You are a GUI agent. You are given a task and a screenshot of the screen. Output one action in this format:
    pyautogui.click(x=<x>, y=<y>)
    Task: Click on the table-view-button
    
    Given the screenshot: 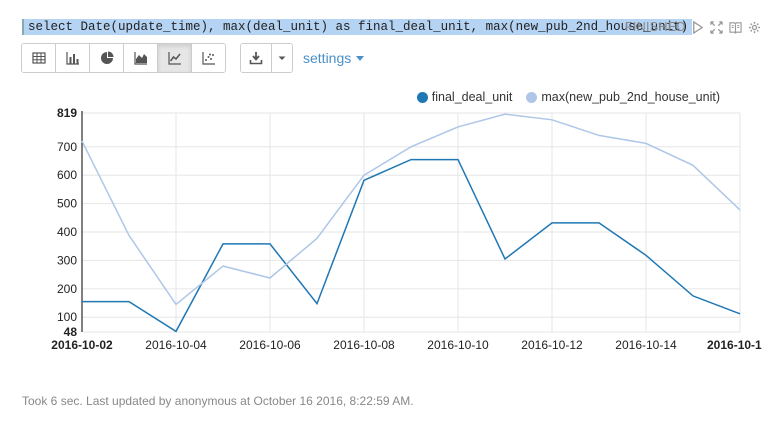 What is the action you would take?
    pyautogui.click(x=39, y=58)
    